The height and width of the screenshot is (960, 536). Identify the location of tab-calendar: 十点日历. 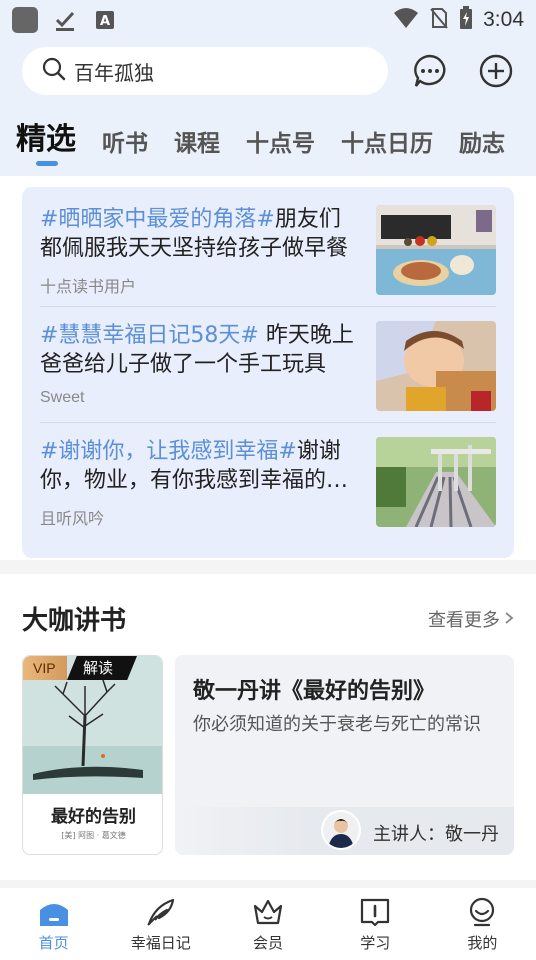
(387, 145).